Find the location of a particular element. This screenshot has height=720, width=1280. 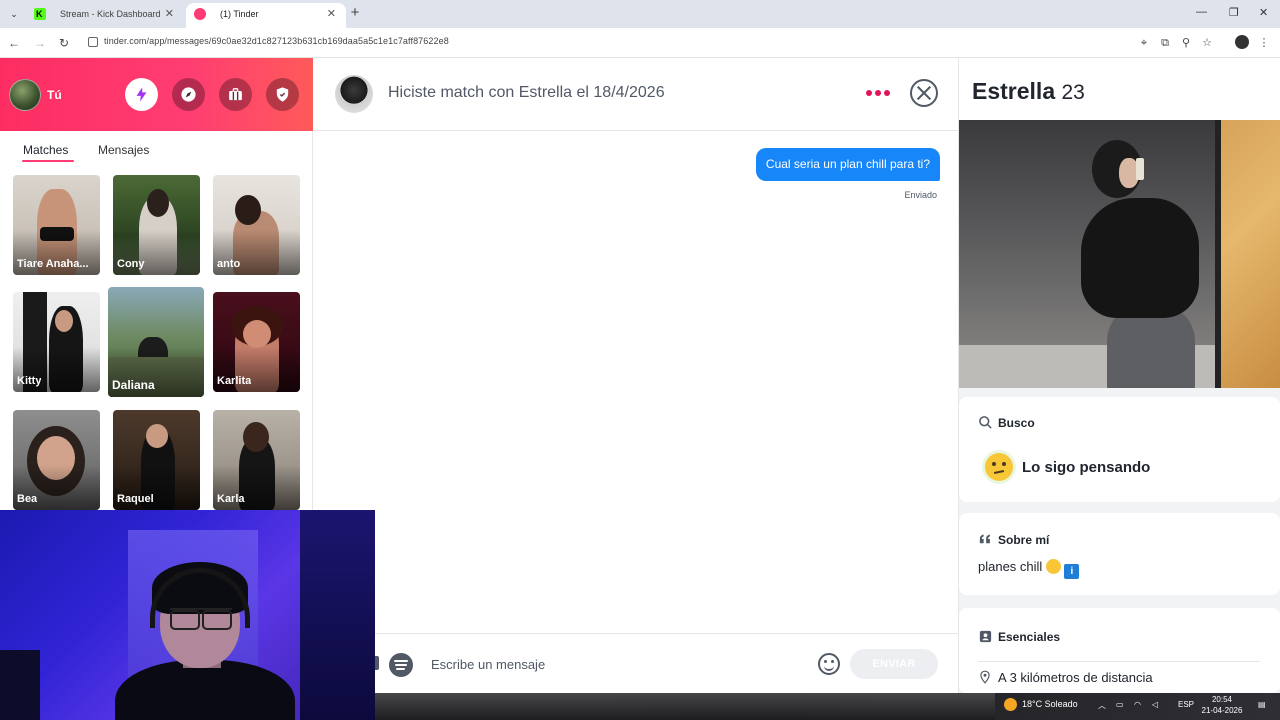

match-card: Bea is located at coordinates (56, 460).